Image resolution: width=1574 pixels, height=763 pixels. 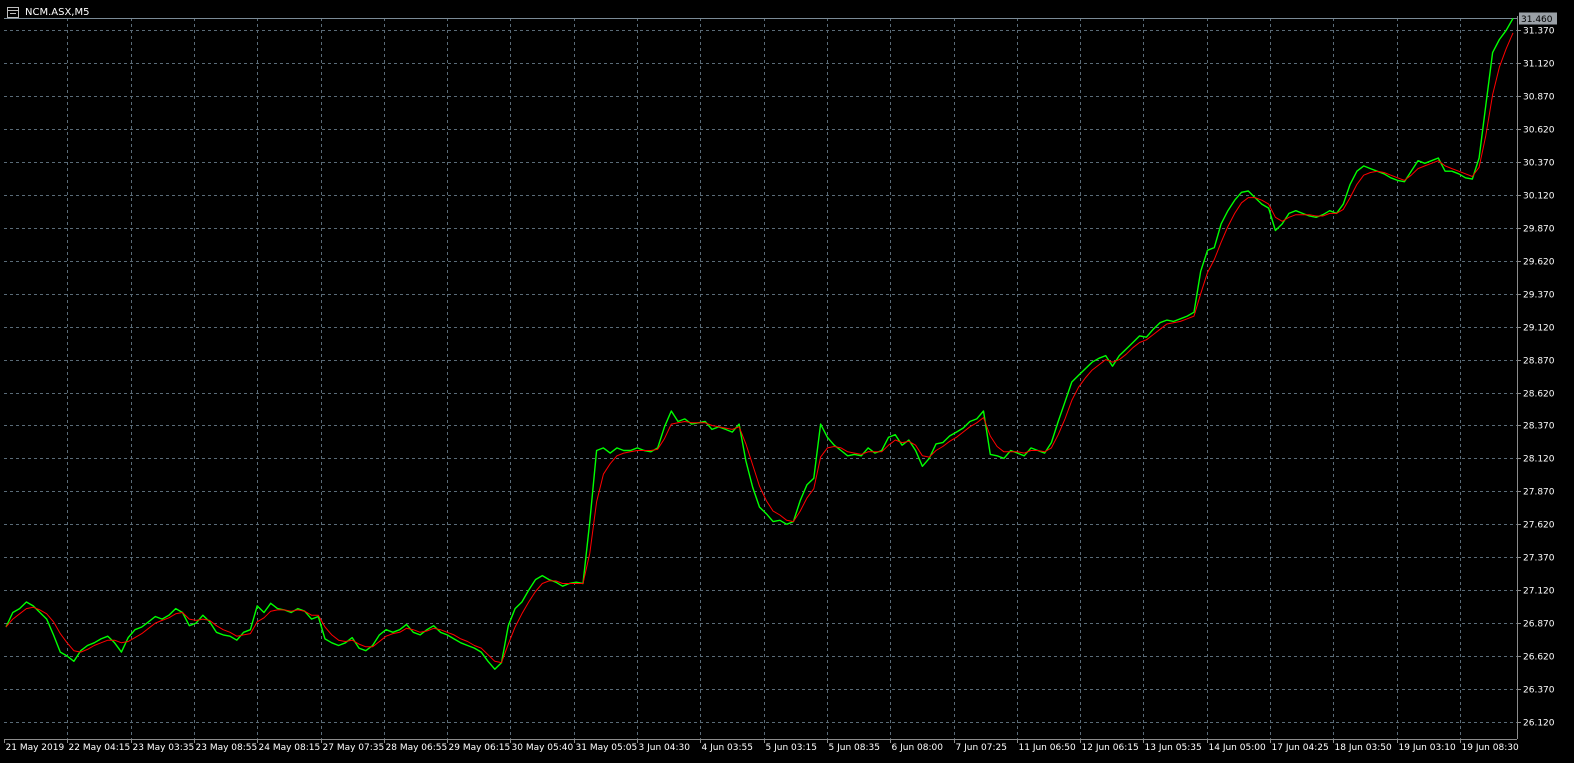 What do you see at coordinates (543, 748) in the screenshot?
I see `x-tick-label: 30 May 05:40` at bounding box center [543, 748].